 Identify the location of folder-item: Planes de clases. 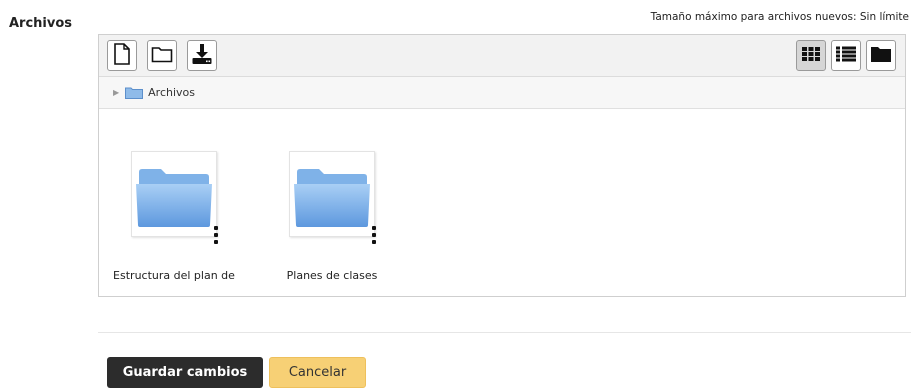
(332, 220).